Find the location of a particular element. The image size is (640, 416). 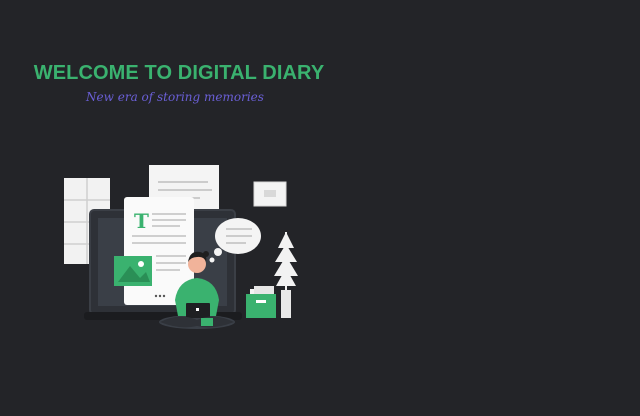

plant-icon is located at coordinates (286, 275).